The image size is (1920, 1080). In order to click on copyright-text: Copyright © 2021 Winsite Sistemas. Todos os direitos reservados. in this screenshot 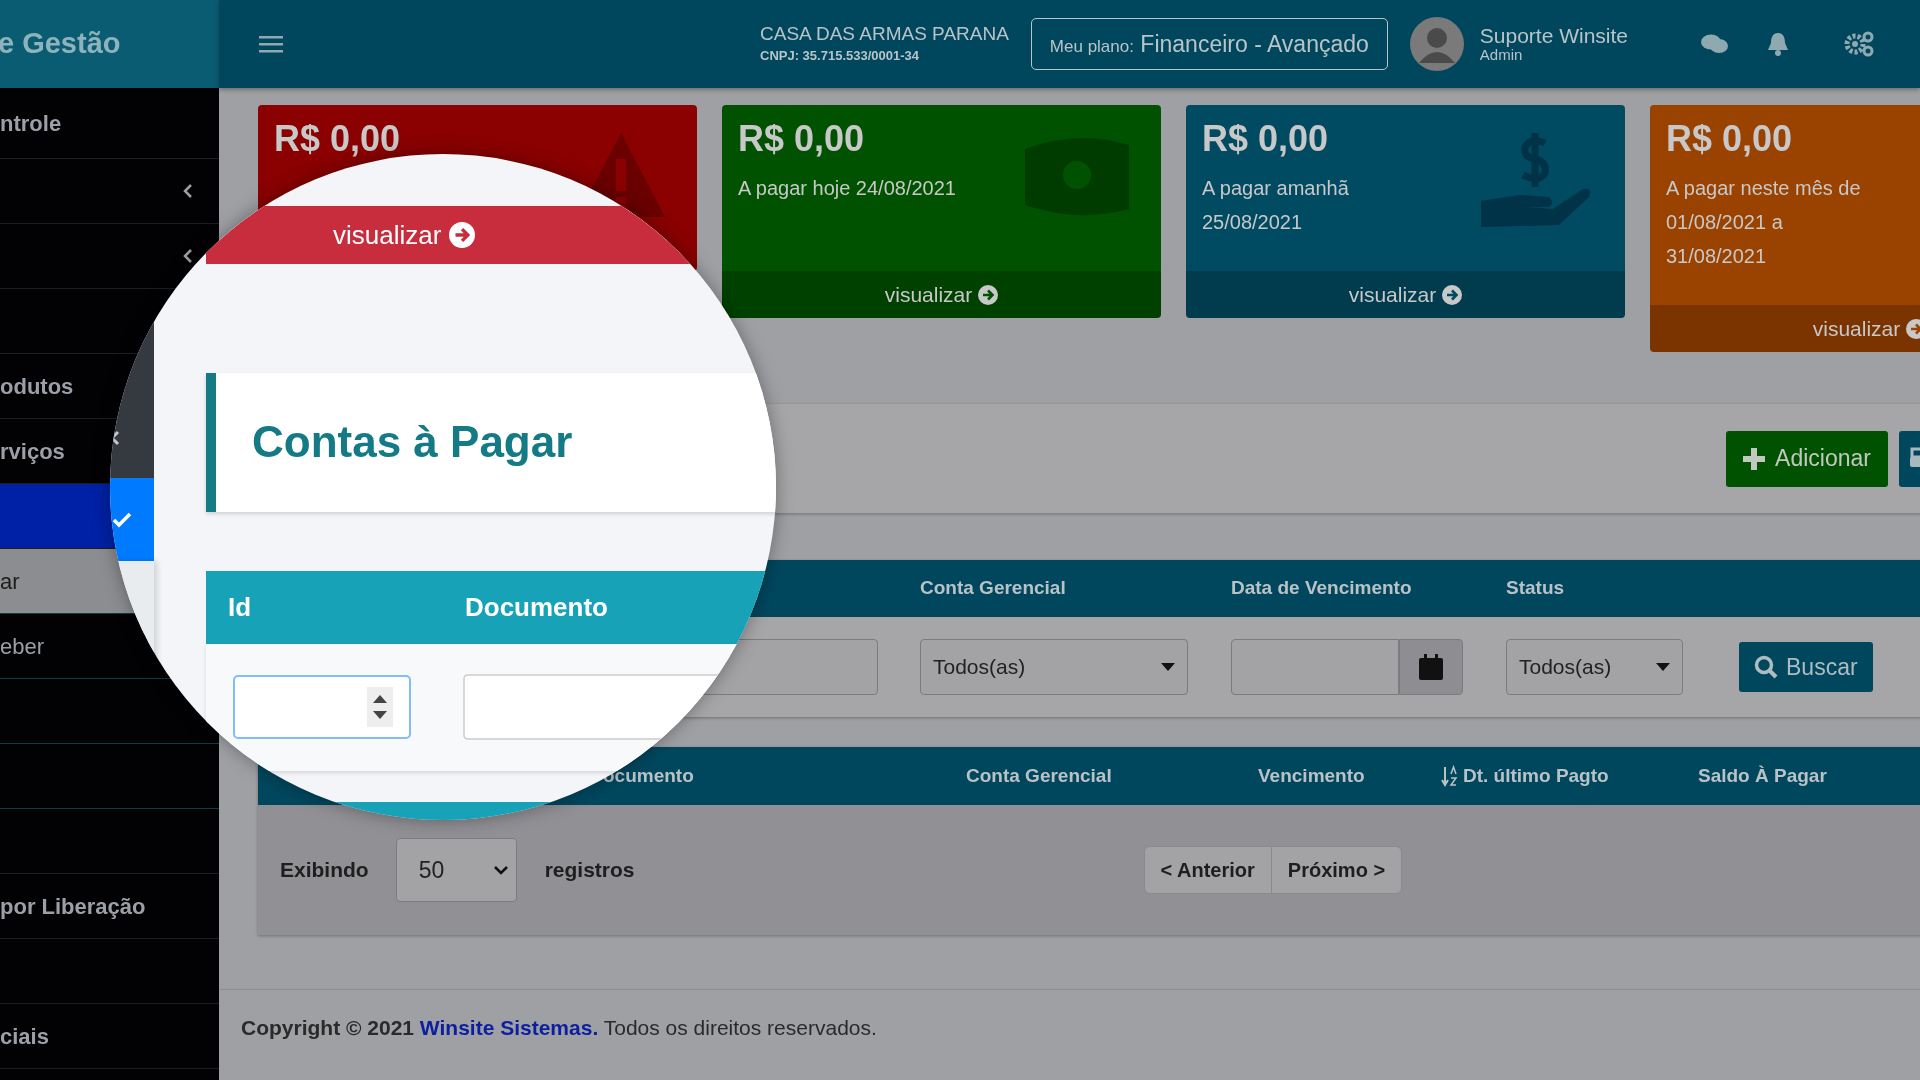, I will do `click(559, 1028)`.